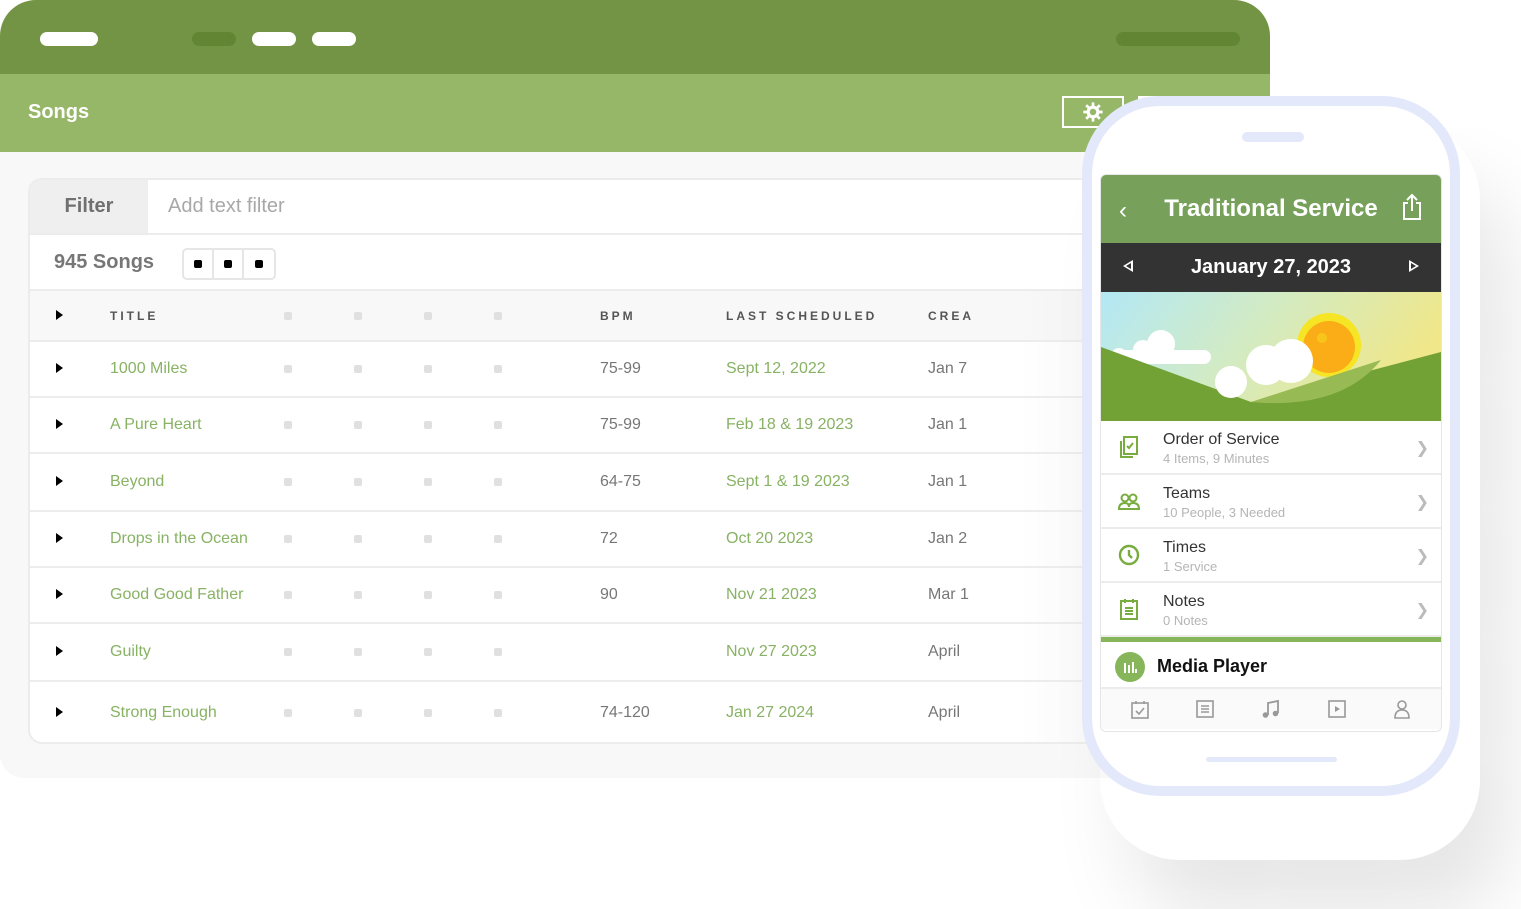 This screenshot has width=1521, height=909. I want to click on song-title-link: A Pure Heart, so click(194, 425).